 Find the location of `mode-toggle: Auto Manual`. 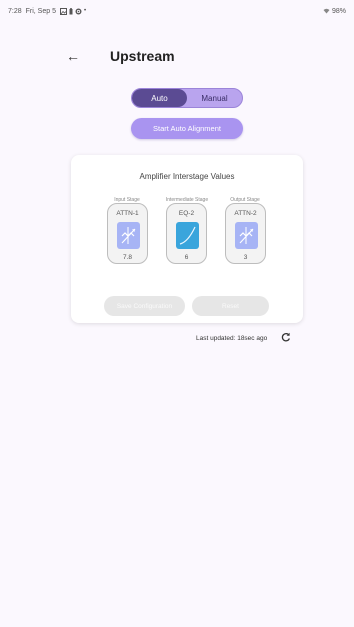

mode-toggle: Auto Manual is located at coordinates (187, 98).